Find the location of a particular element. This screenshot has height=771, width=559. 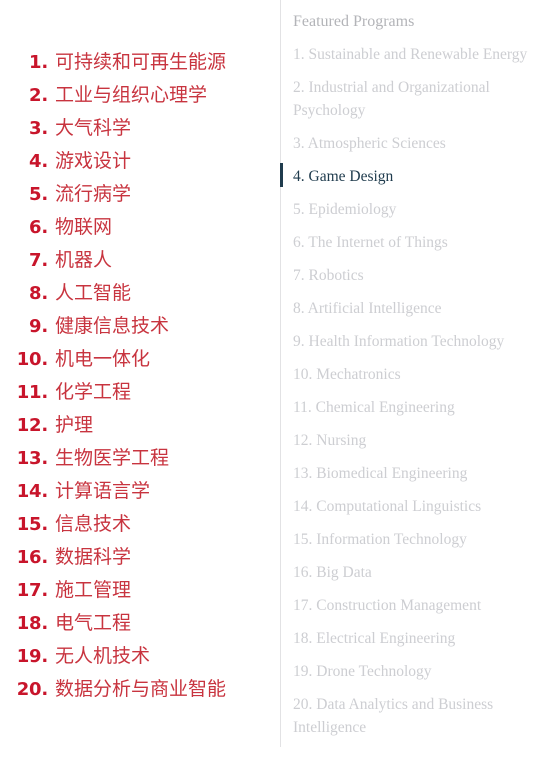

list-item-number: 1. is located at coordinates (38, 62).